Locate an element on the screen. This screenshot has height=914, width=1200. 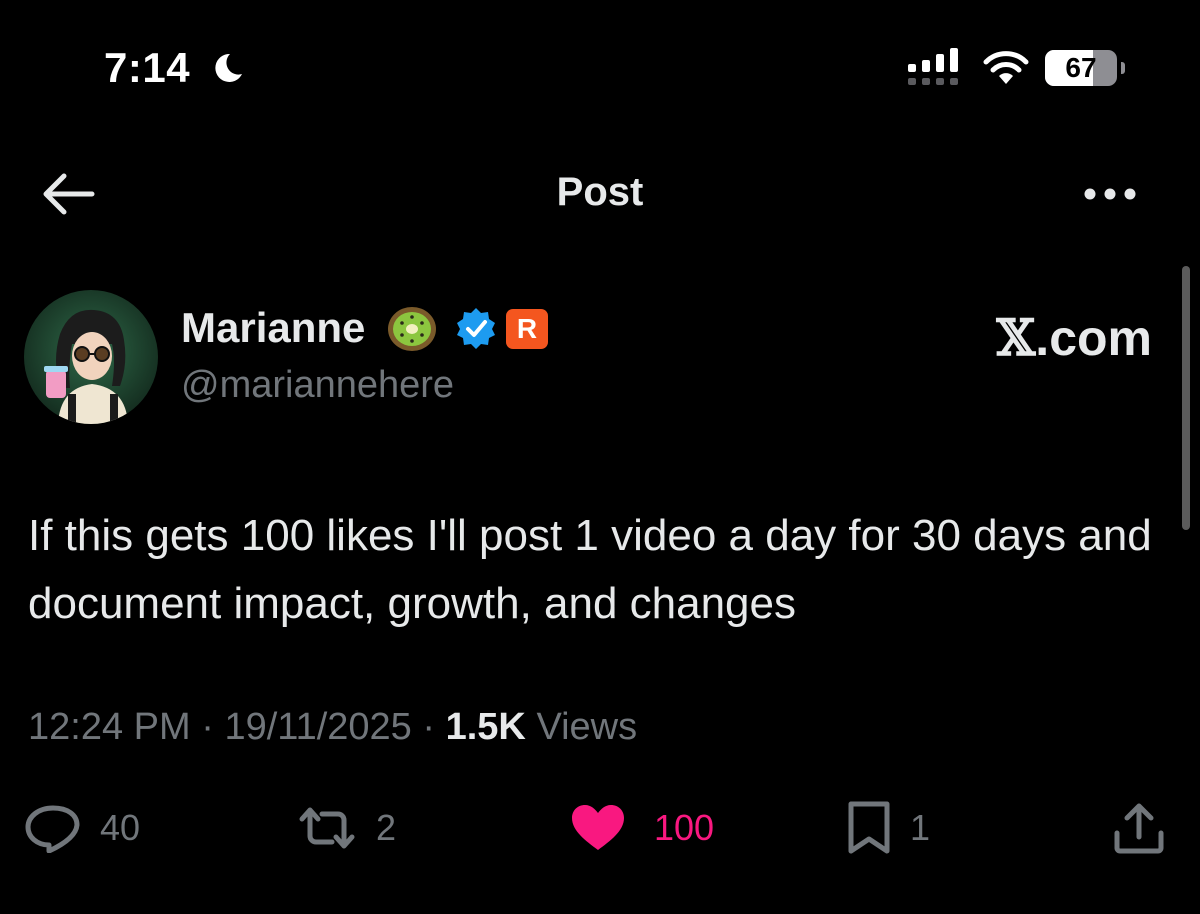
x-com-watermark: 𝕏.com is located at coordinates (1075, 337).